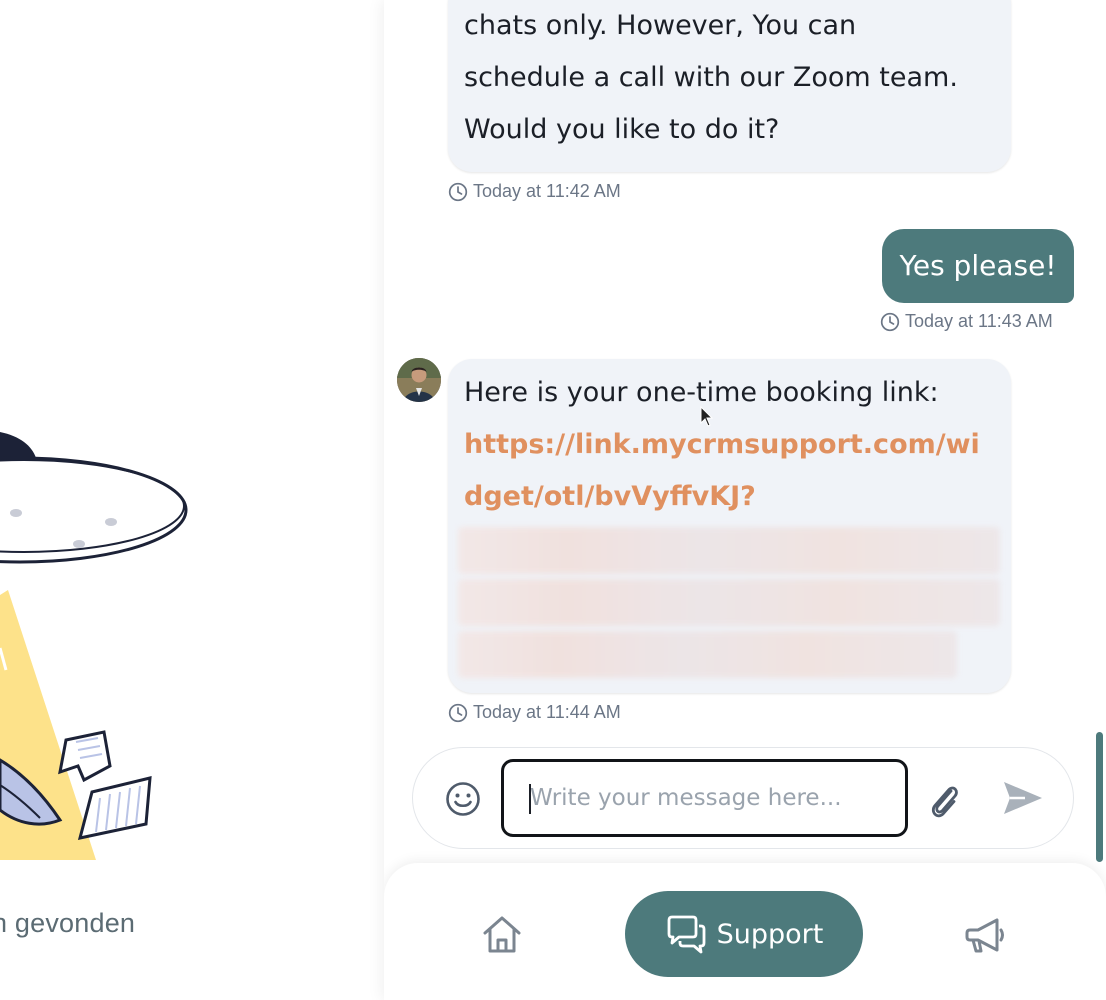 This screenshot has width=1106, height=1000. I want to click on mouse-cursor-icon, so click(707, 416).